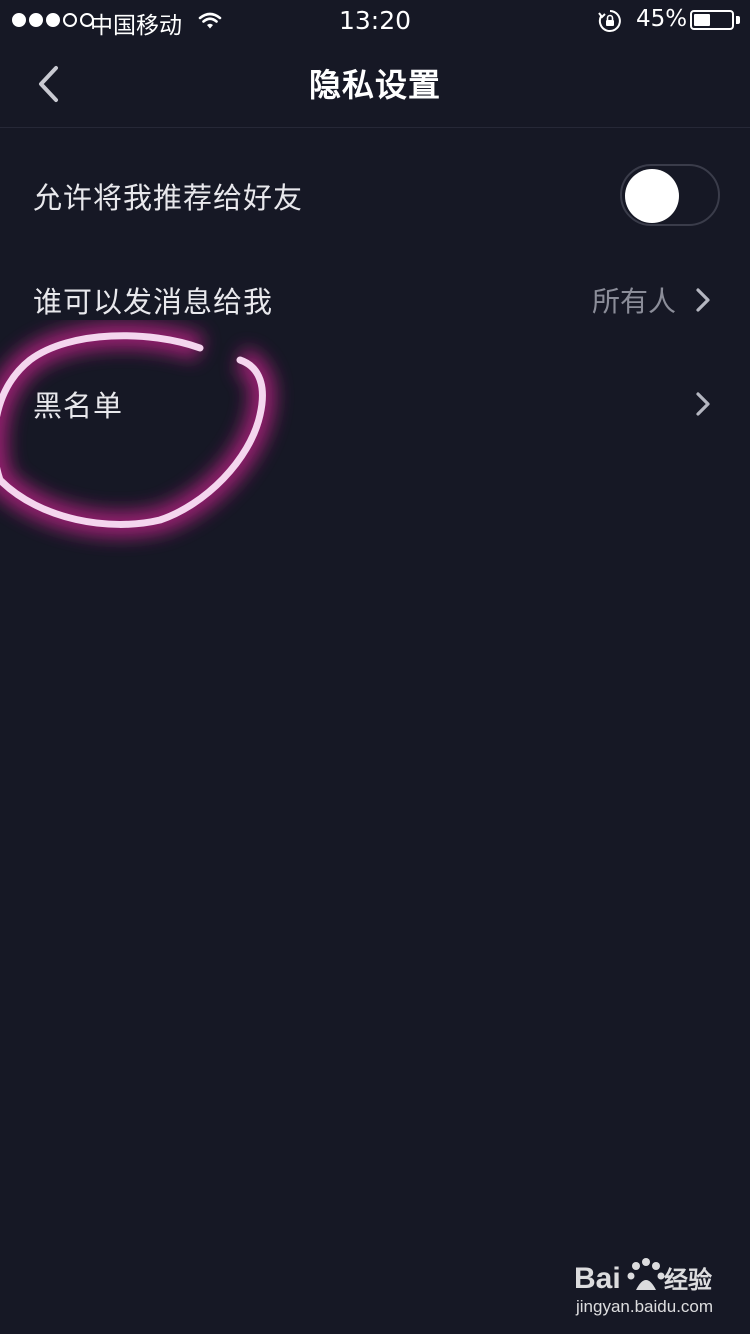 This screenshot has height=1334, width=750. What do you see at coordinates (375, 196) in the screenshot?
I see `recommend-to-friends-row: 允许将我推荐给好友` at bounding box center [375, 196].